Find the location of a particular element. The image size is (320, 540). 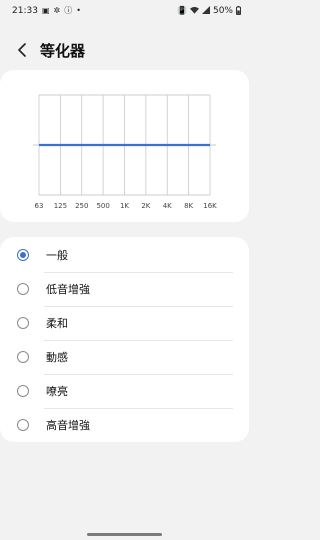

status-right: 📳 50% is located at coordinates (213, 11).